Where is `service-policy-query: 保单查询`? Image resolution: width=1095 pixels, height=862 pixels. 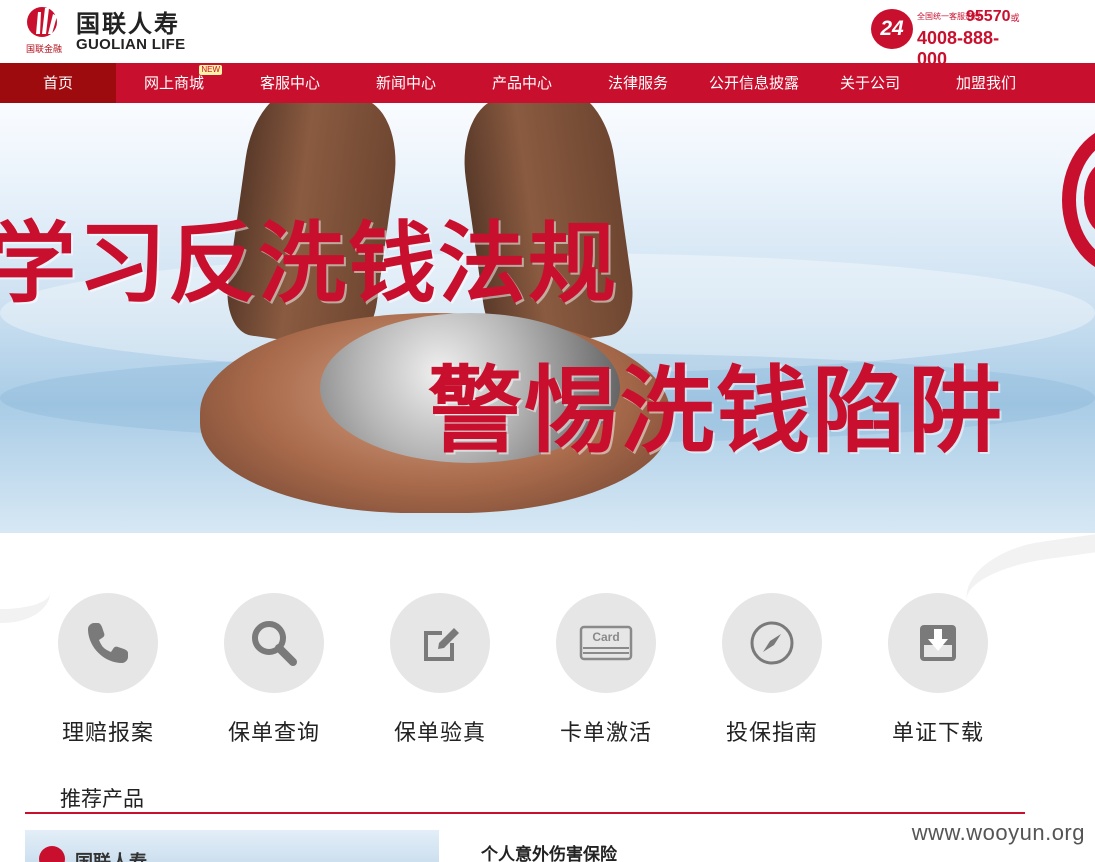 service-policy-query: 保单查询 is located at coordinates (274, 670).